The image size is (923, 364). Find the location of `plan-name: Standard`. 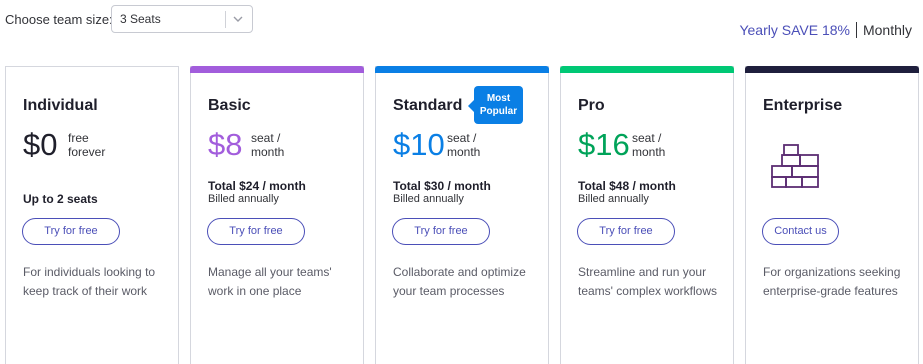

plan-name: Standard is located at coordinates (428, 105).